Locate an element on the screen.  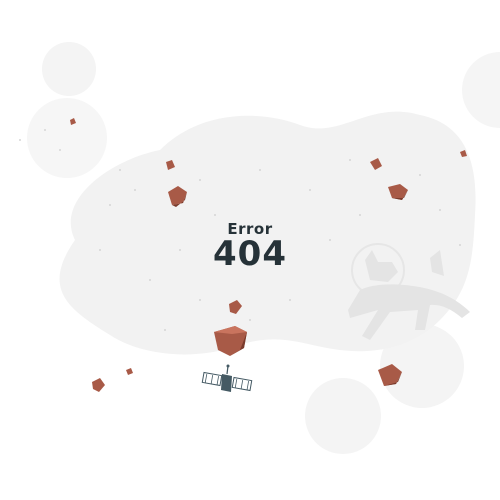
error-code: 404 is located at coordinates (250, 254).